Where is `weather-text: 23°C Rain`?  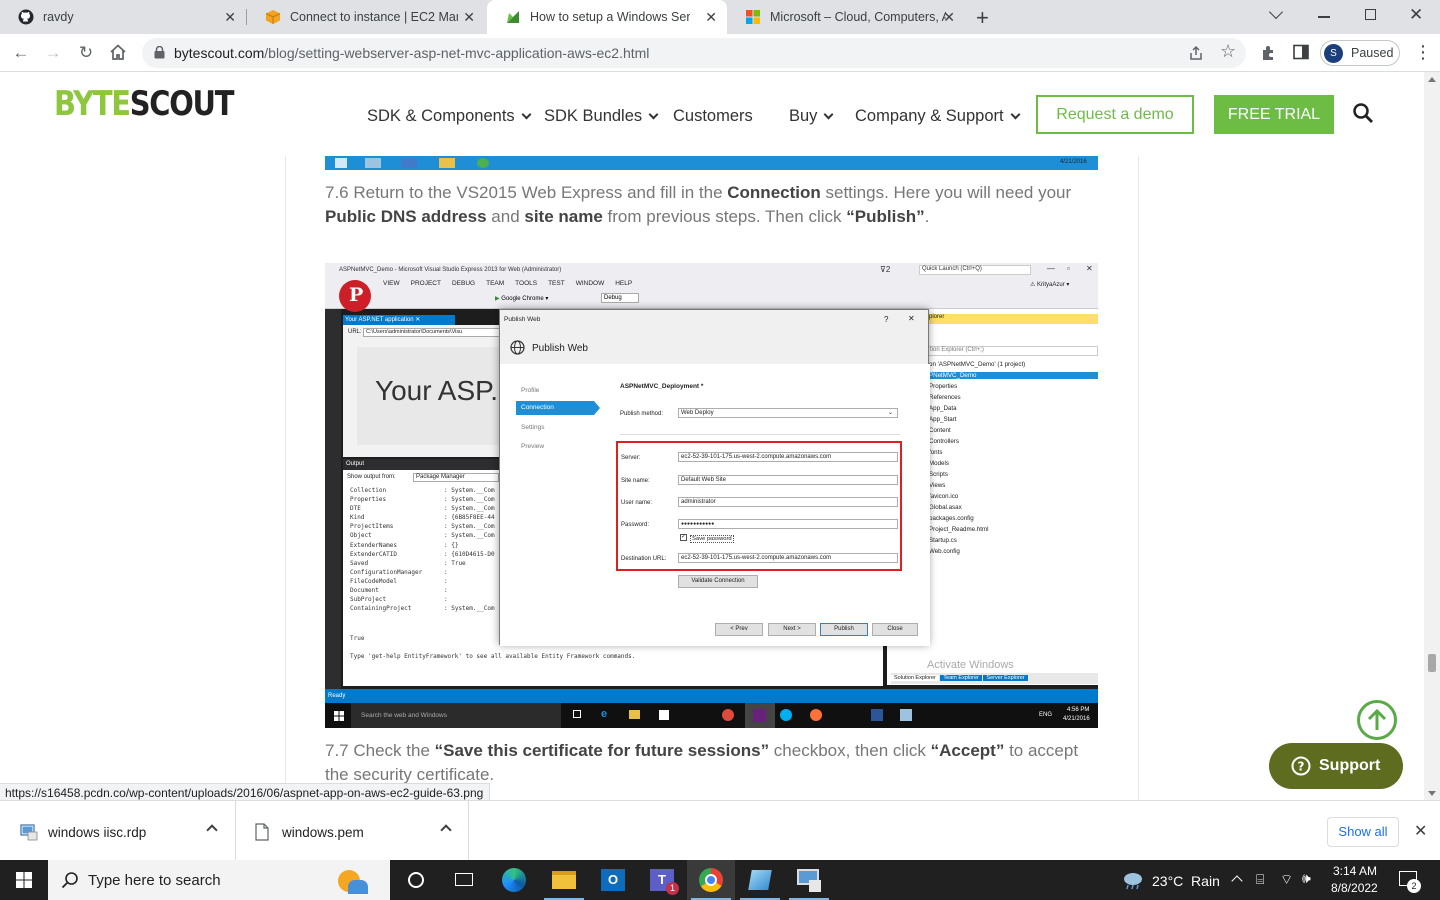 weather-text: 23°C Rain is located at coordinates (1186, 881).